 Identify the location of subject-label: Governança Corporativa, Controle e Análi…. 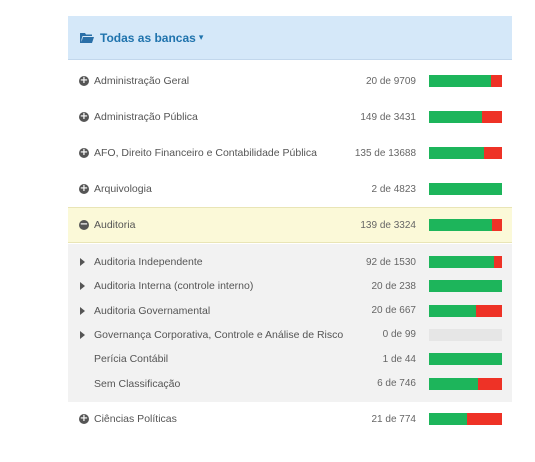
(218, 335).